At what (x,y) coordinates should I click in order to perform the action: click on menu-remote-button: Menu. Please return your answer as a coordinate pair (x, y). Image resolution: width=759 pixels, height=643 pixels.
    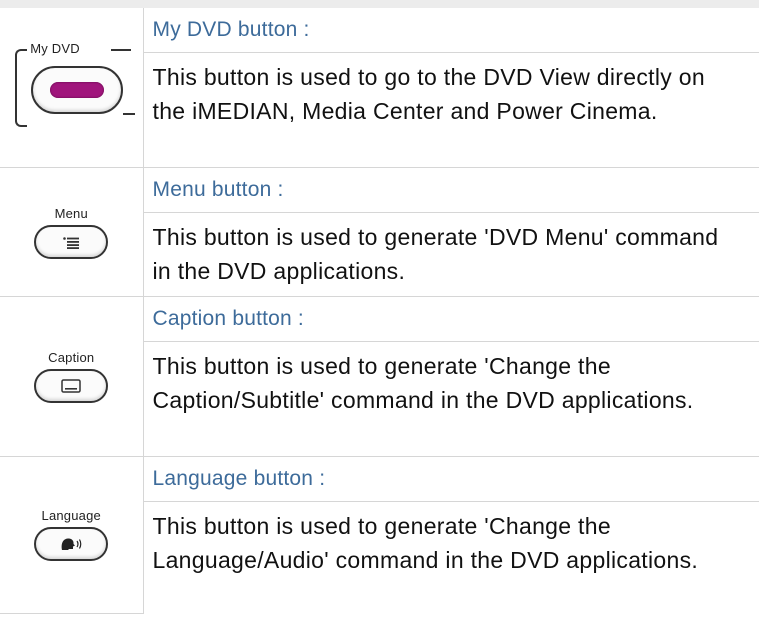
    Looking at the image, I should click on (71, 232).